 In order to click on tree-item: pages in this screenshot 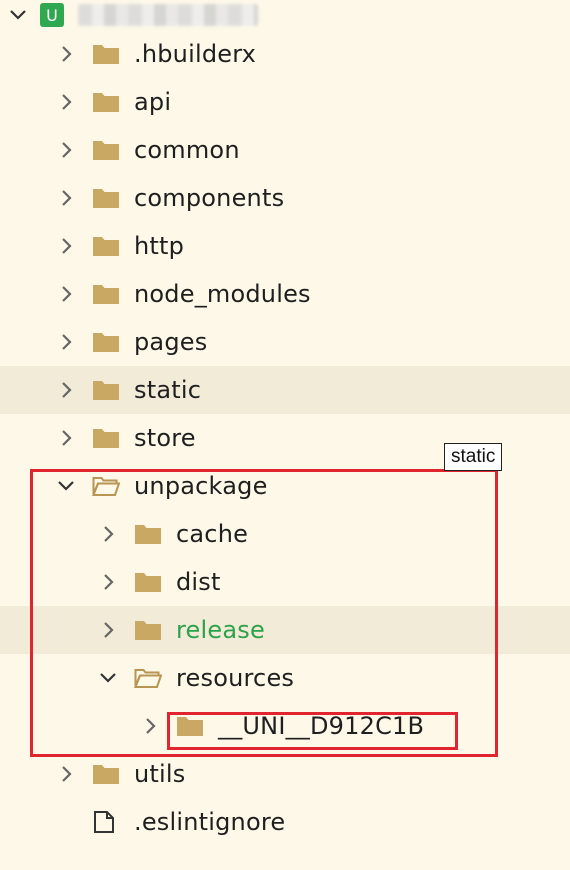, I will do `click(285, 342)`.